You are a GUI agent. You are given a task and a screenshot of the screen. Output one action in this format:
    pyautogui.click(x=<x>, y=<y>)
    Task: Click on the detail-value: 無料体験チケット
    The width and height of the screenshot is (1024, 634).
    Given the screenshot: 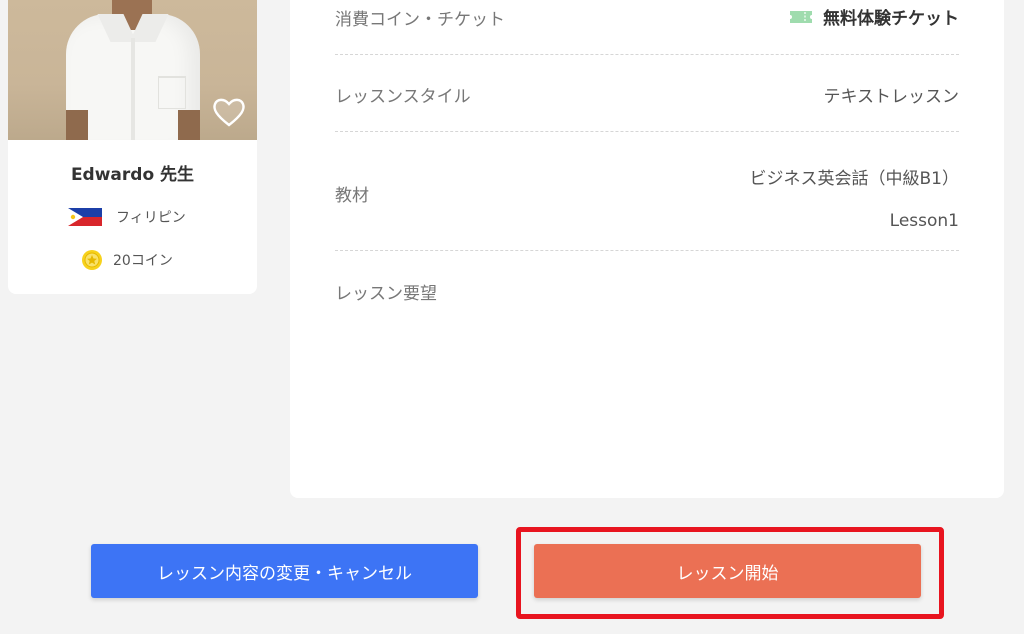 What is the action you would take?
    pyautogui.click(x=874, y=16)
    